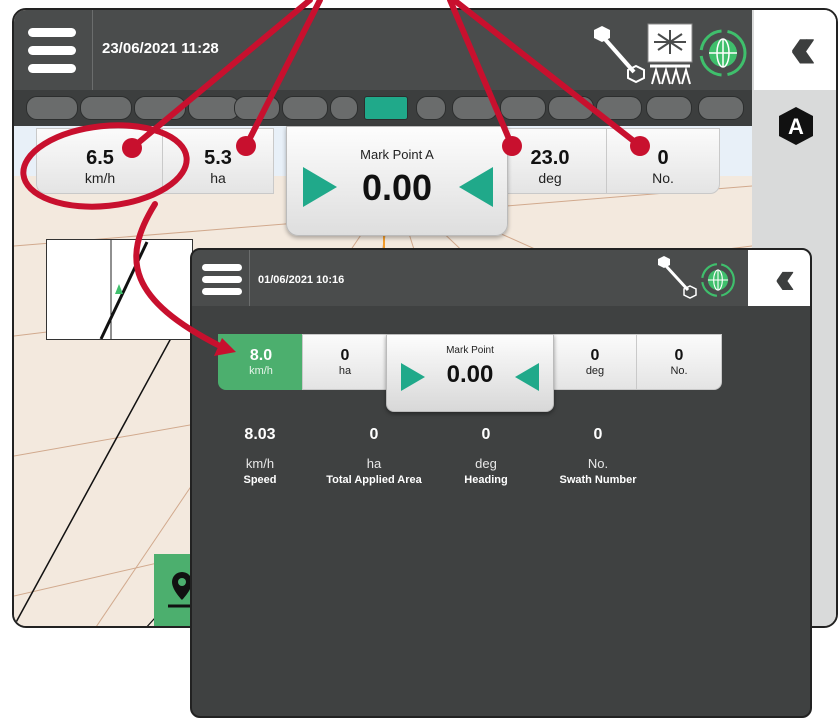 Image resolution: width=840 pixels, height=718 pixels. Describe the element at coordinates (100, 158) in the screenshot. I see `speed-value: 6.5` at that location.